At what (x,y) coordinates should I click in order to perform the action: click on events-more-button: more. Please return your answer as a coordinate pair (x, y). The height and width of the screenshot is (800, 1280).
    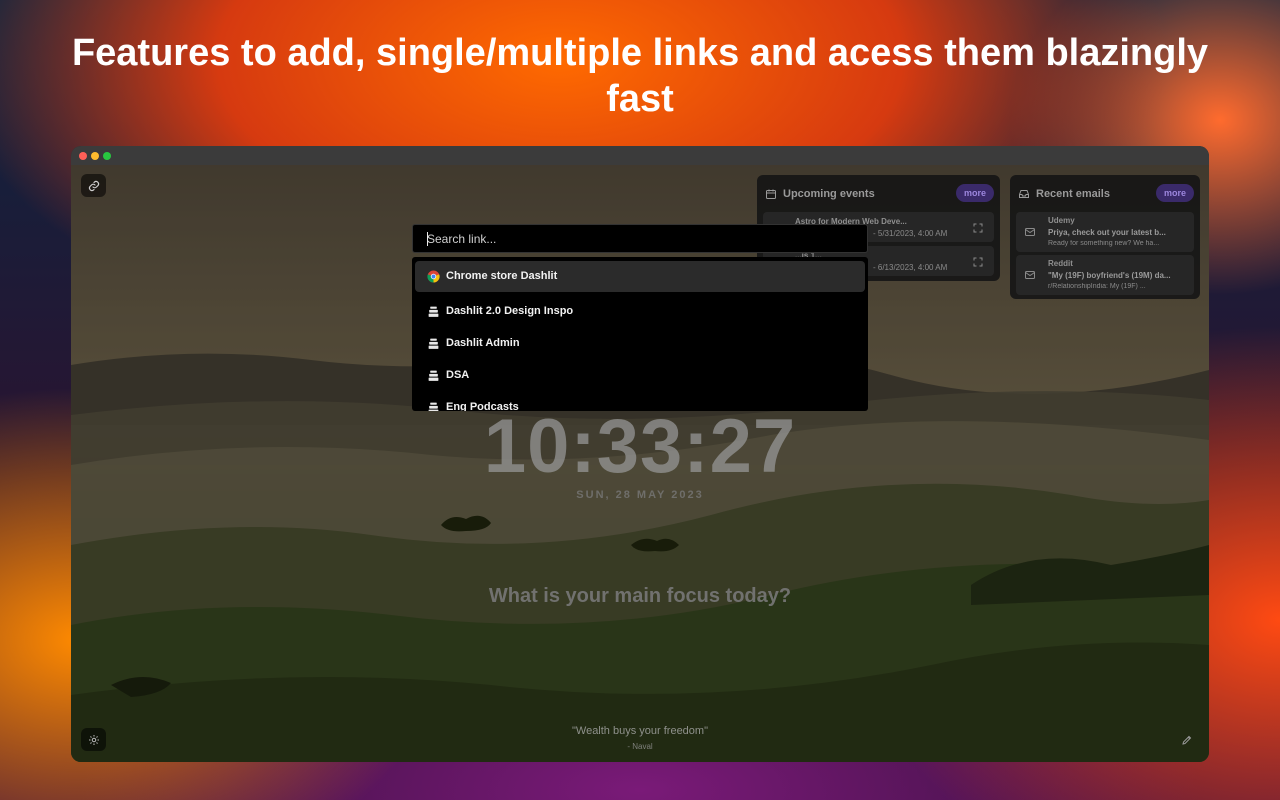
    Looking at the image, I should click on (975, 193).